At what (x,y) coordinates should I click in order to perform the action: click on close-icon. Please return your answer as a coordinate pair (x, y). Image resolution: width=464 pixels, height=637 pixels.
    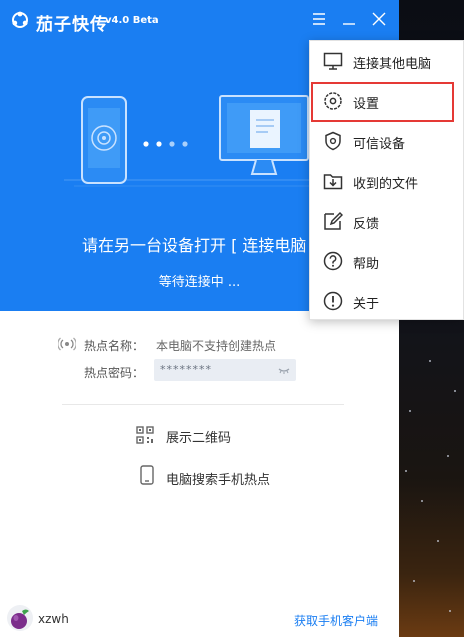
    Looking at the image, I should click on (379, 19).